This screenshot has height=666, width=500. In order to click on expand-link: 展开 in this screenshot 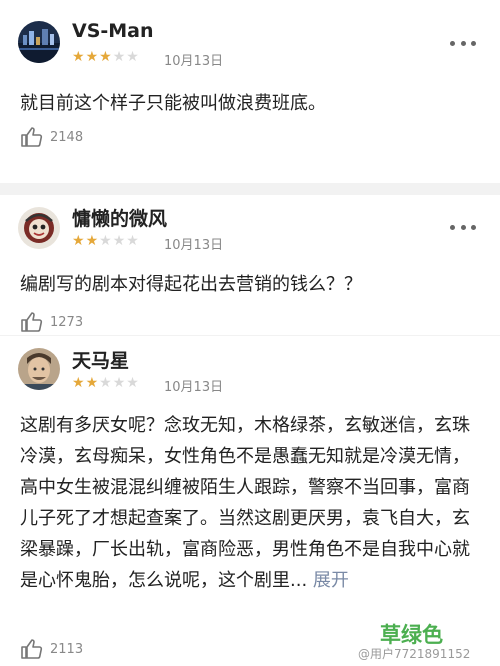, I will do `click(331, 580)`.